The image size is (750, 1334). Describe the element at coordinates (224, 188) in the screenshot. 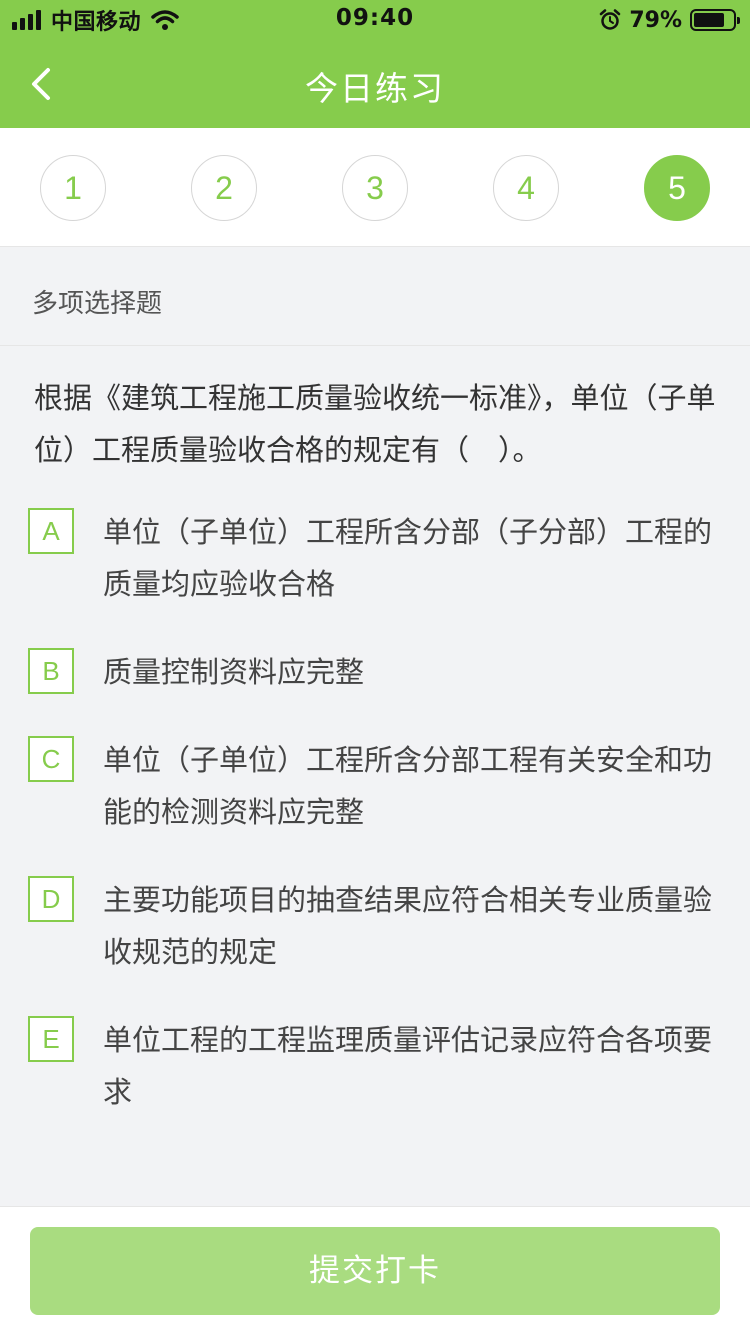

I see `step-2: 2` at that location.